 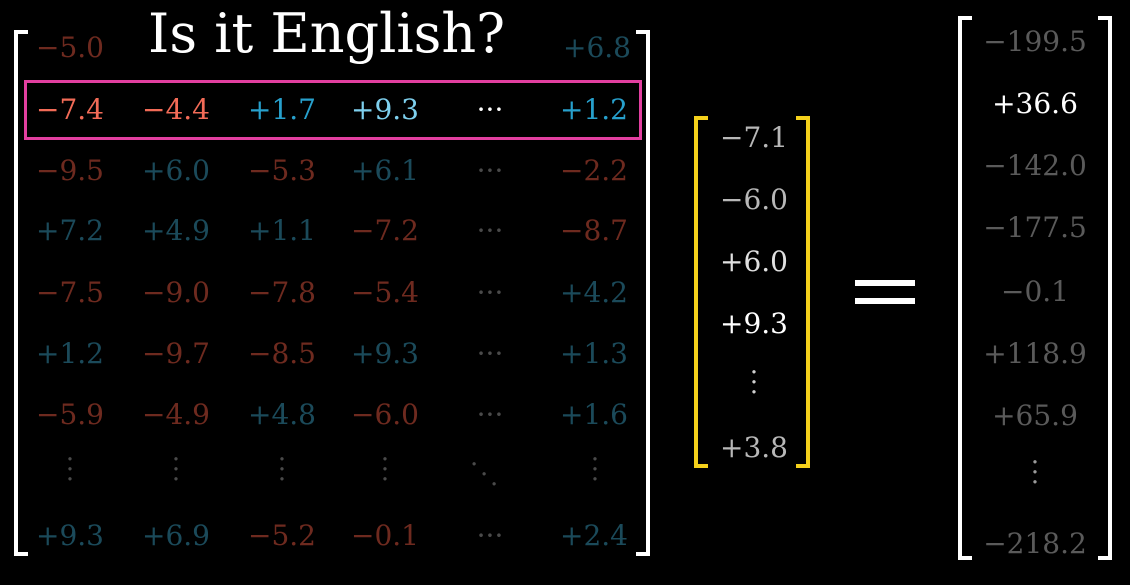 What do you see at coordinates (1035, 543) in the screenshot?
I see `result-entry: −218.2` at bounding box center [1035, 543].